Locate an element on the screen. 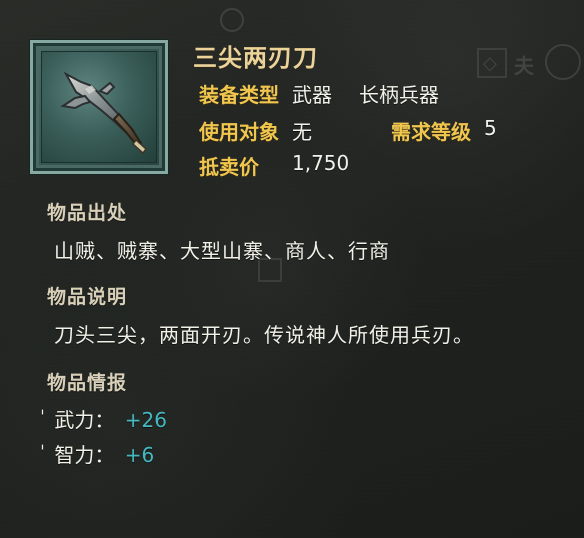 Image resolution: width=584 pixels, height=538 pixels. info-section-title: 物品情报 is located at coordinates (87, 383).